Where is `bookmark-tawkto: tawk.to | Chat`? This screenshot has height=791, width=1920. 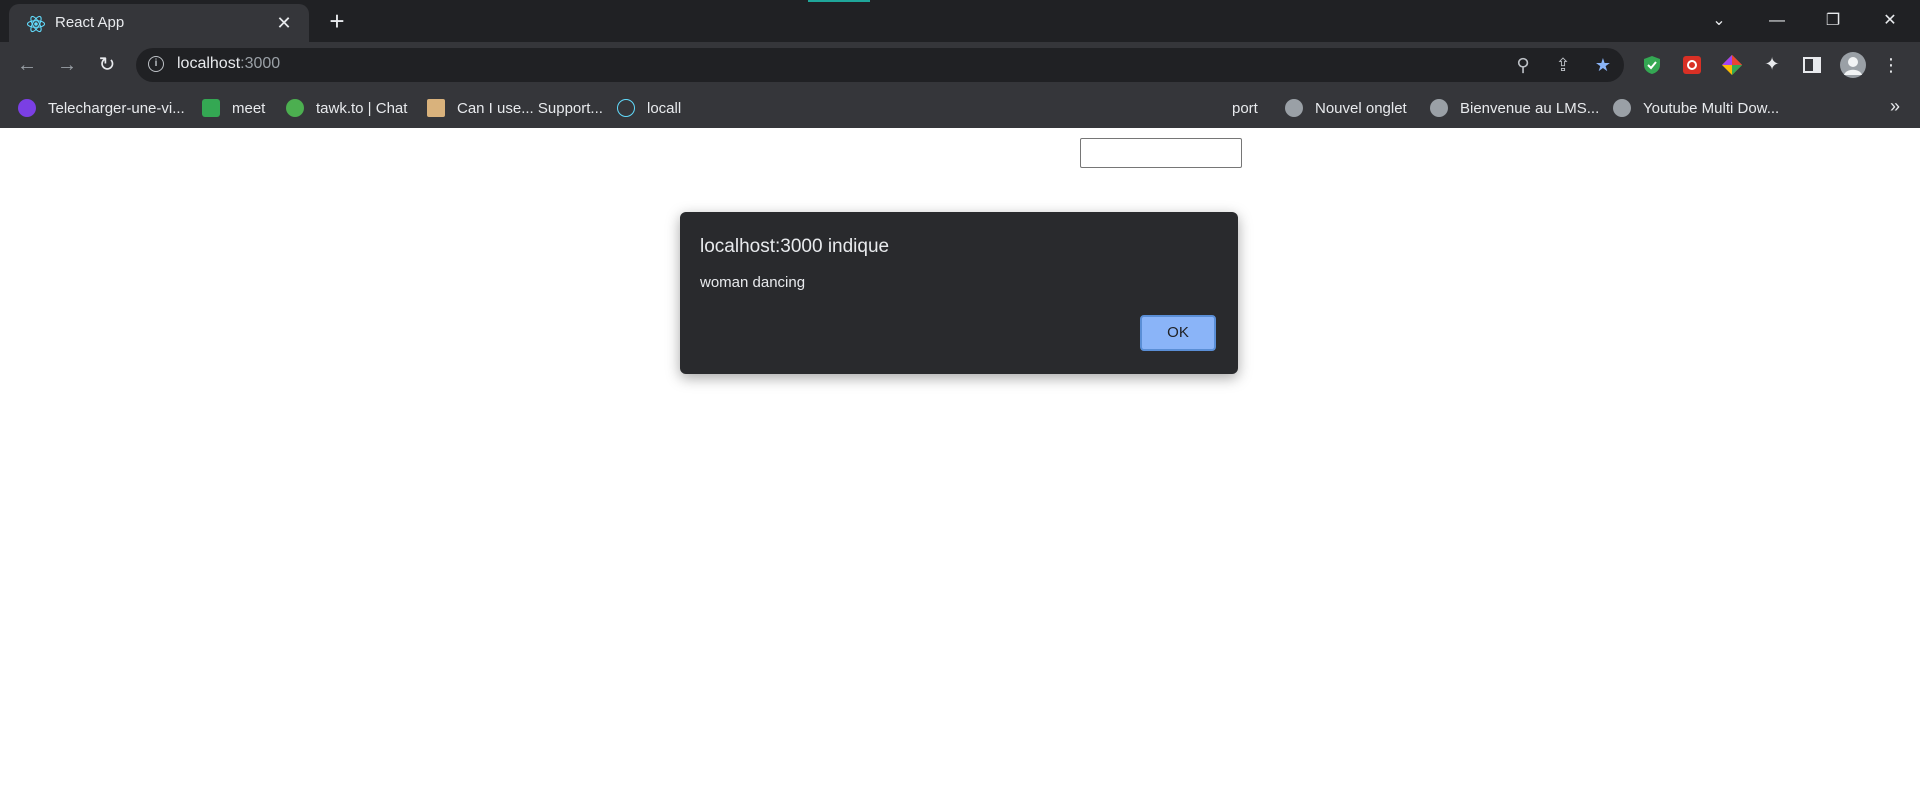 bookmark-tawkto: tawk.to | Chat is located at coordinates (346, 108).